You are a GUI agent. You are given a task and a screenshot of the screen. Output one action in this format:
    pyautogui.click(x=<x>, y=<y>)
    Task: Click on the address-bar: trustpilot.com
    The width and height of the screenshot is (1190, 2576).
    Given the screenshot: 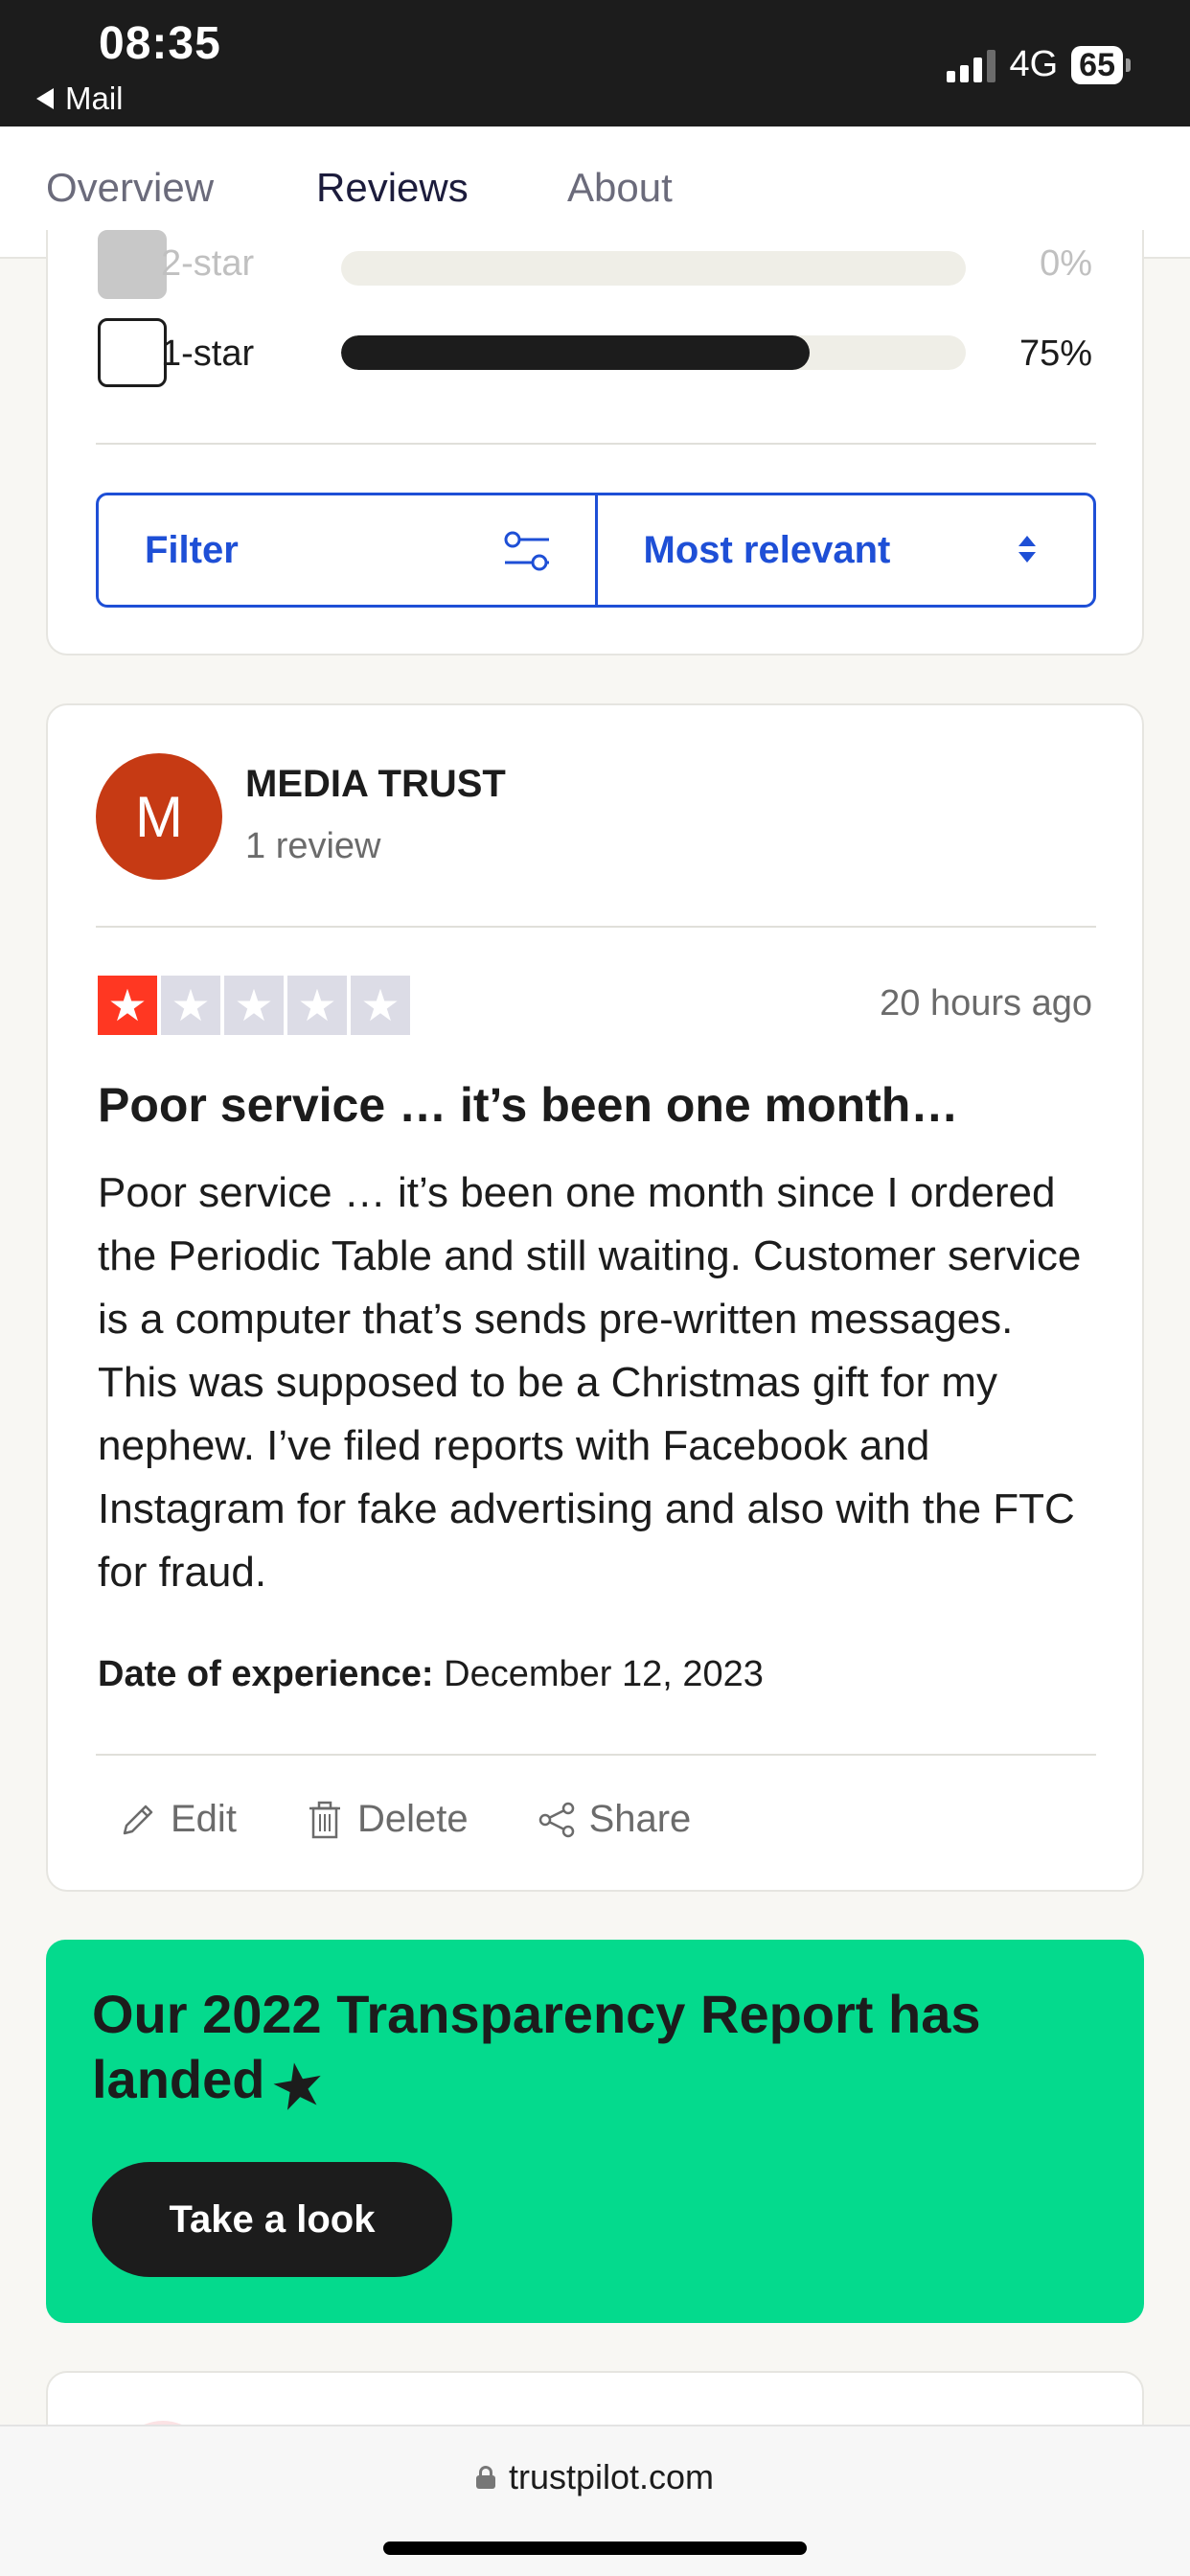 What is the action you would take?
    pyautogui.click(x=595, y=2477)
    